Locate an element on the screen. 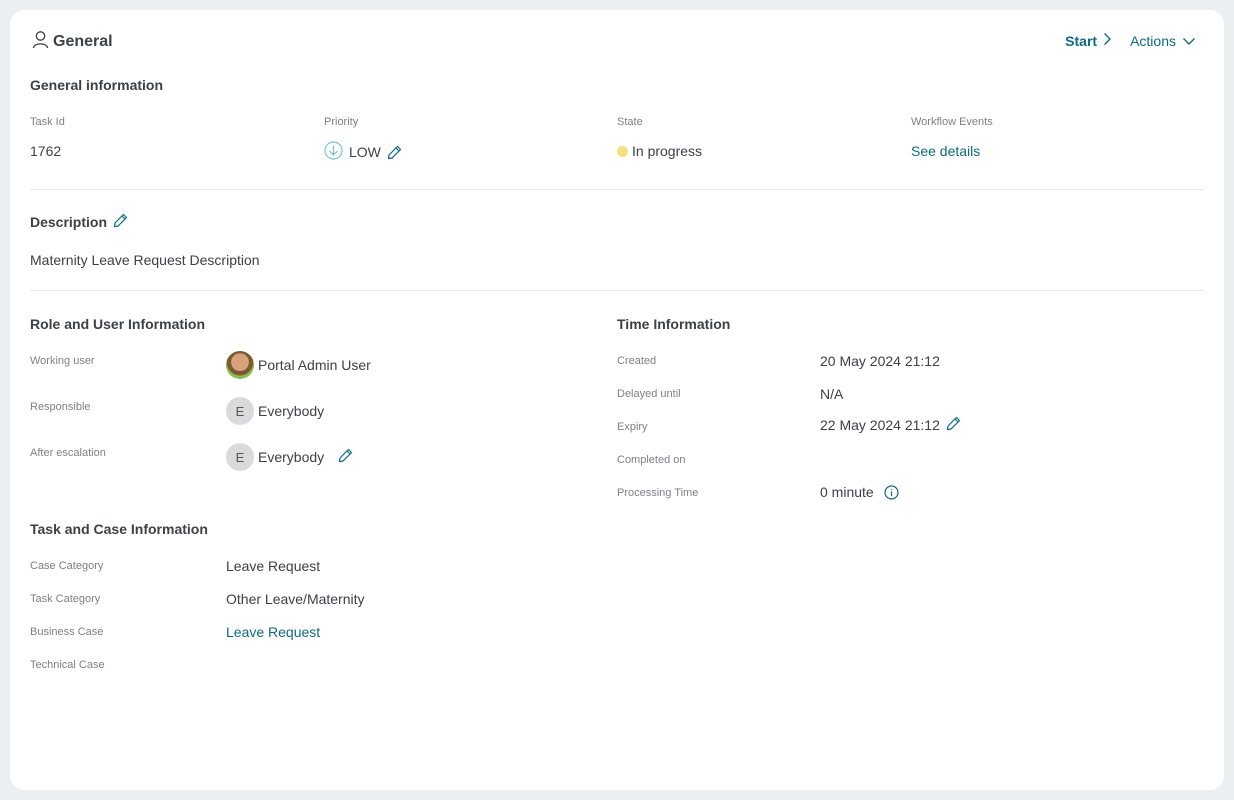 Image resolution: width=1234 pixels, height=800 pixels. actions-dropdown: Actions is located at coordinates (1163, 41).